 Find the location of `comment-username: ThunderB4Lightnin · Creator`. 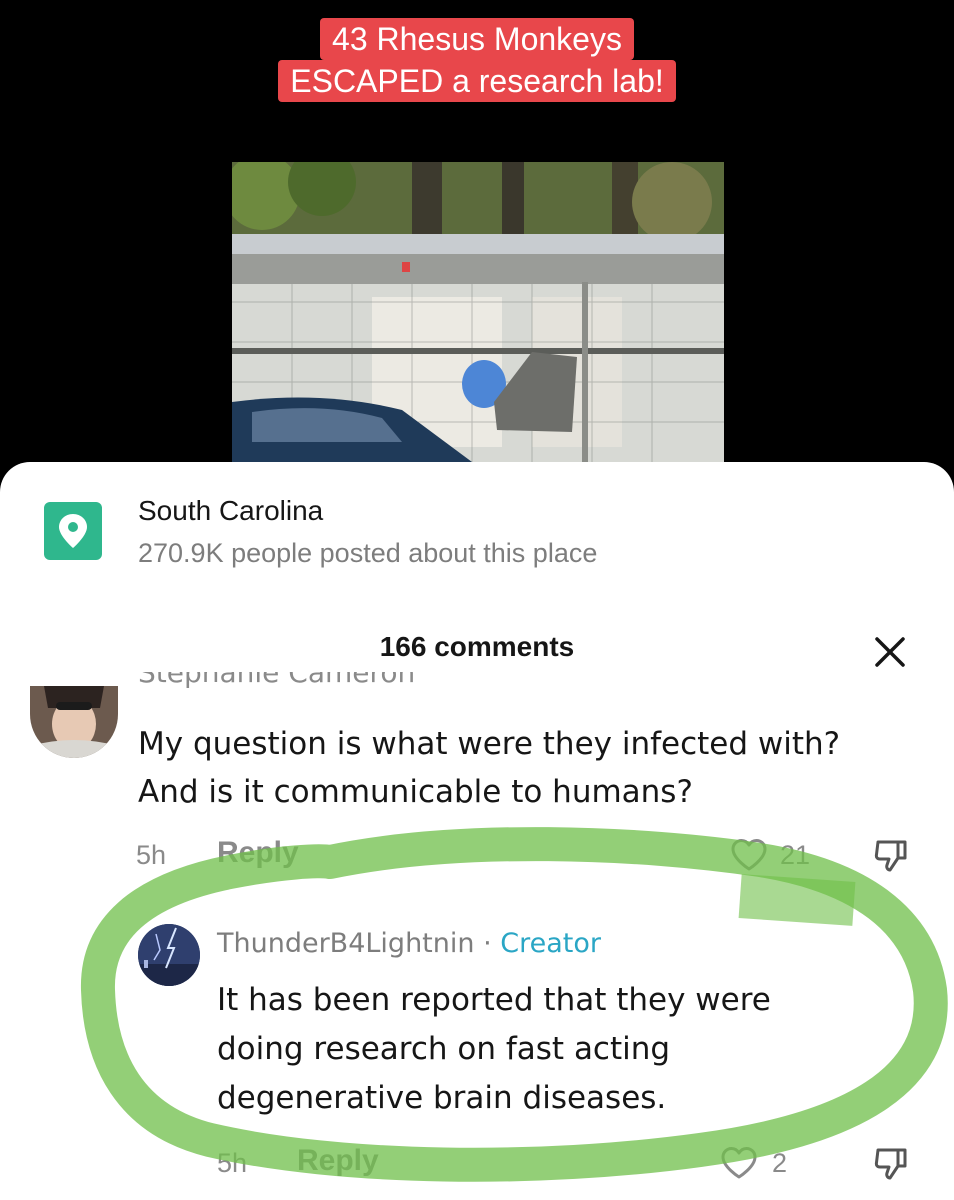

comment-username: ThunderB4Lightnin · Creator is located at coordinates (409, 943).